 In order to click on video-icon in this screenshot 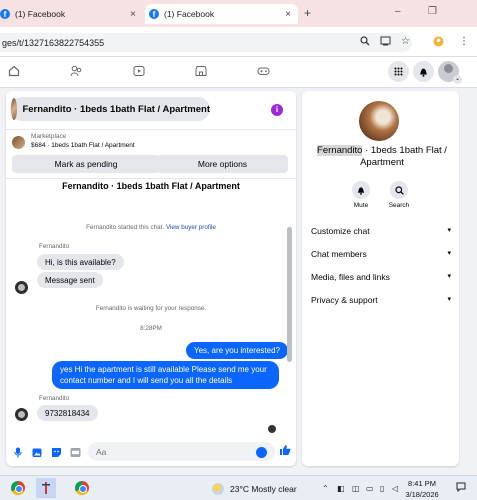, I will do `click(139, 72)`.